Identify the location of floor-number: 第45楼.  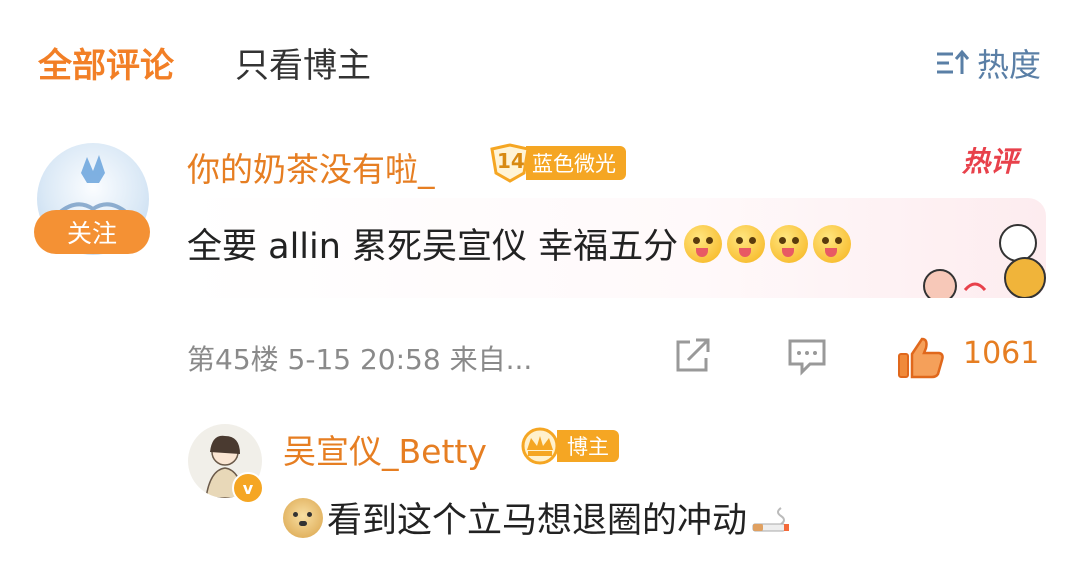
(233, 359).